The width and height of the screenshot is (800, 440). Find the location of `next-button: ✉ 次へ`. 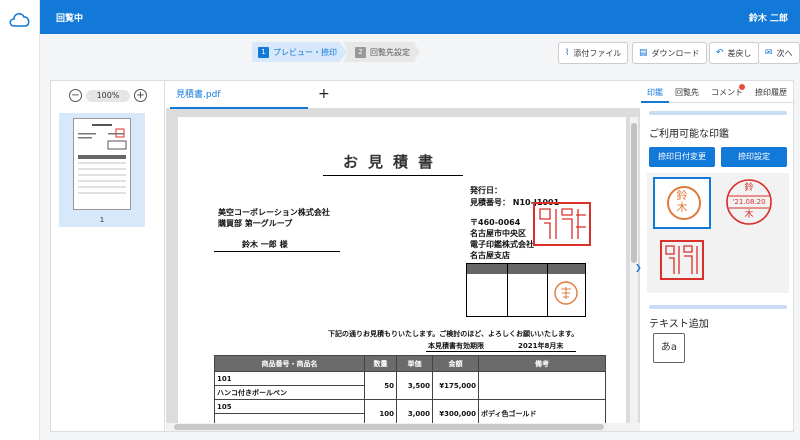

next-button: ✉ 次へ is located at coordinates (779, 53).